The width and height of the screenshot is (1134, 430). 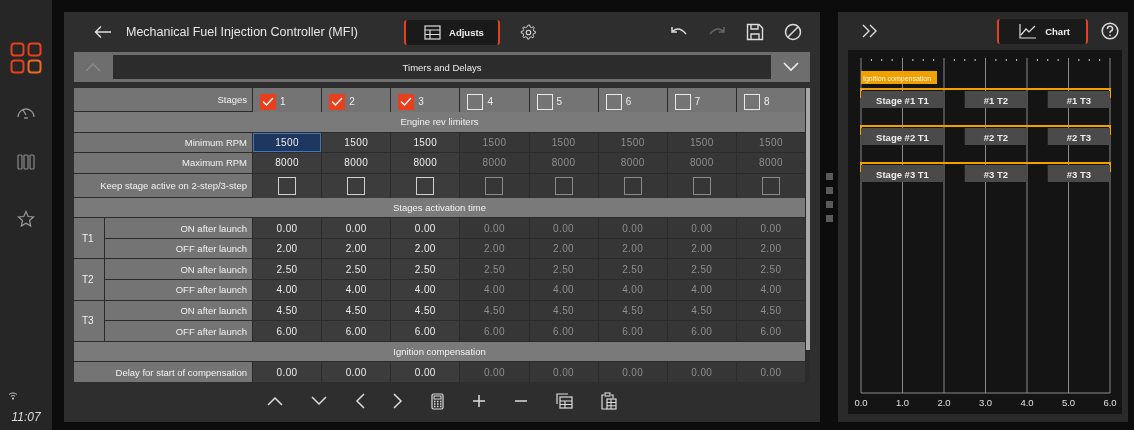 I want to click on chevron-right-icon, so click(x=398, y=401).